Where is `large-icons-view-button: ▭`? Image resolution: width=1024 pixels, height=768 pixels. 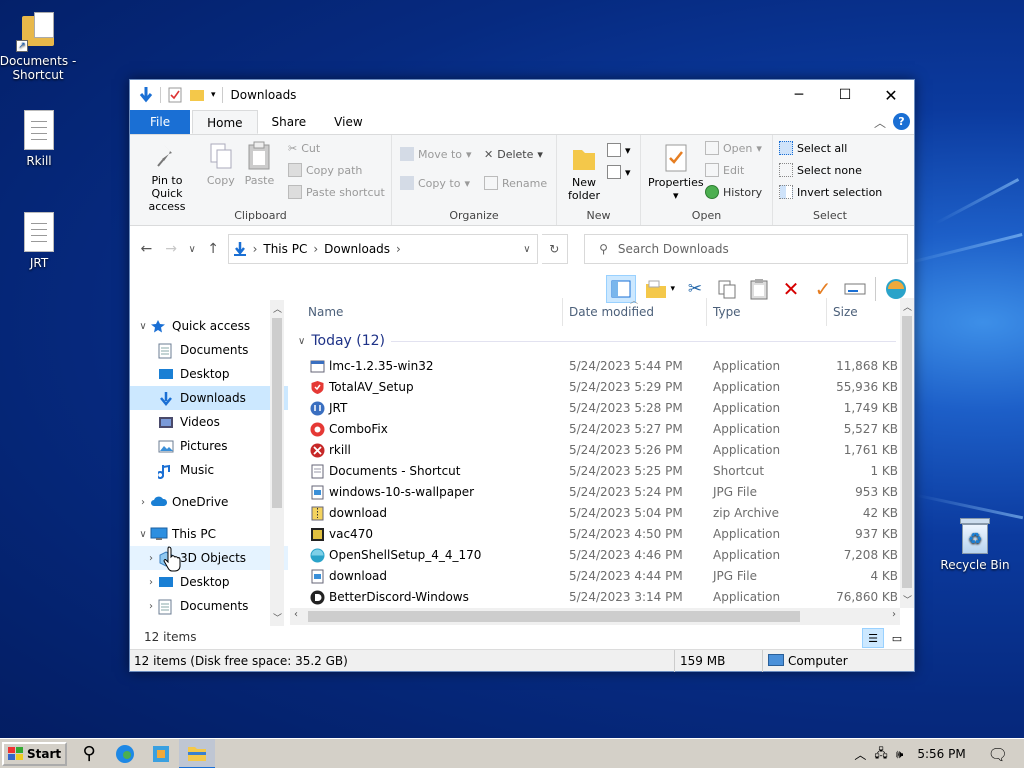
large-icons-view-button: ▭ is located at coordinates (897, 638).